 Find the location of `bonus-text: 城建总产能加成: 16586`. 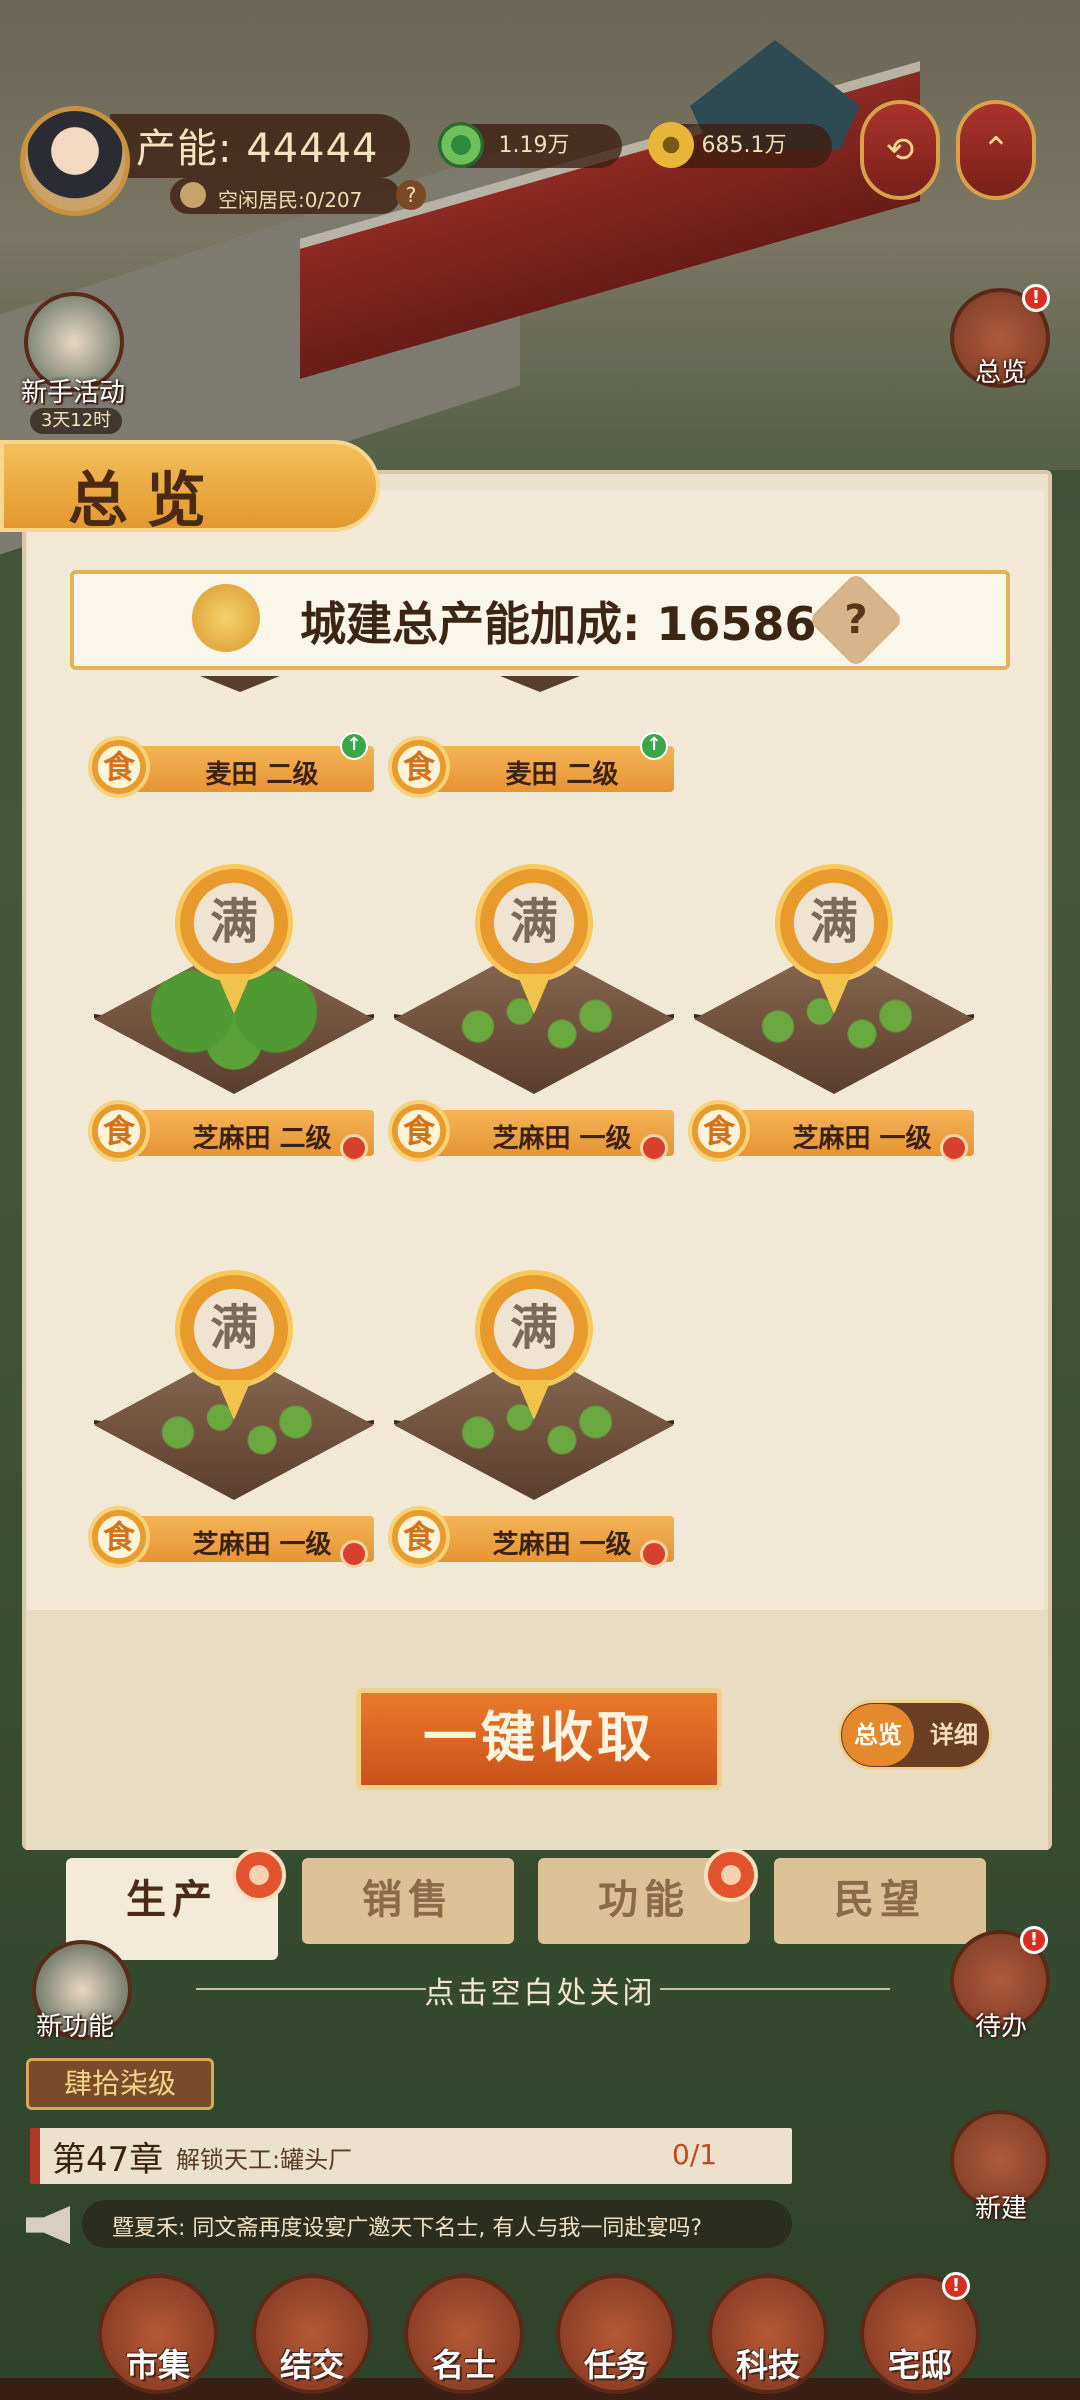

bonus-text: 城建总产能加成: 16586 is located at coordinates (558, 624).